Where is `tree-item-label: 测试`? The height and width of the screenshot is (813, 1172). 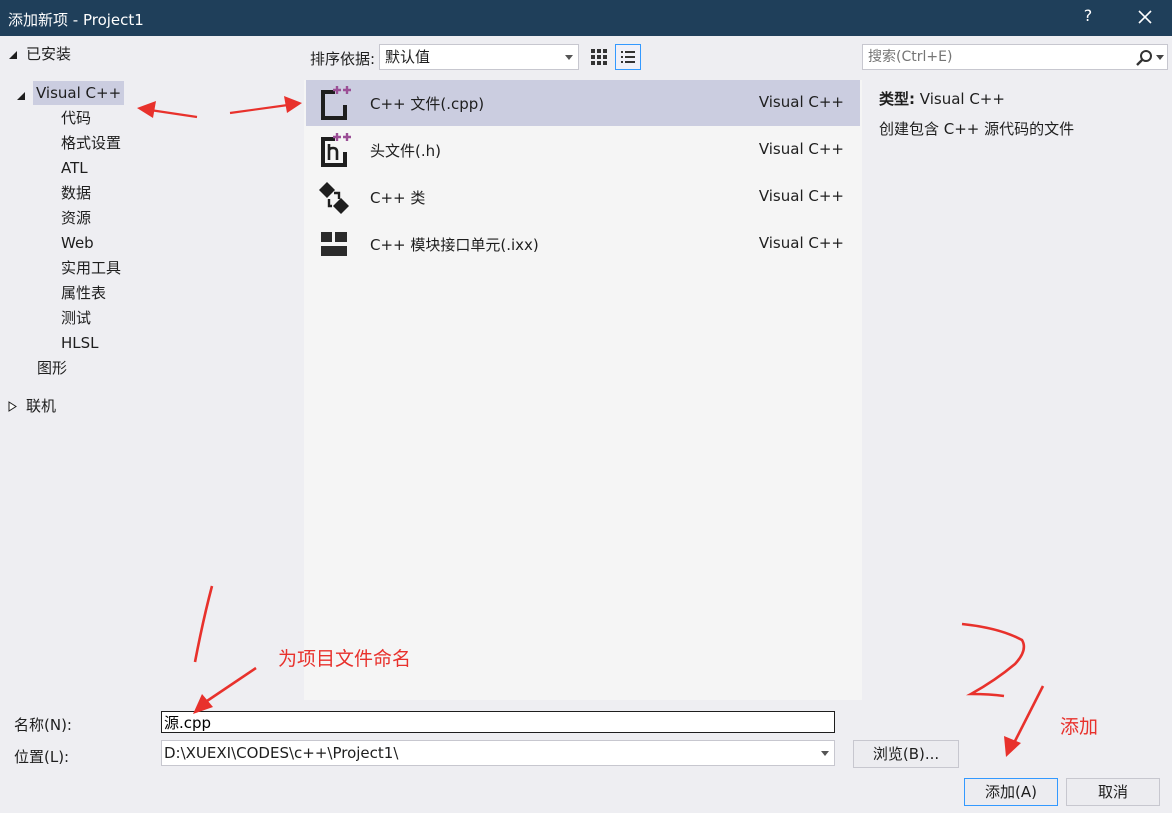 tree-item-label: 测试 is located at coordinates (76, 318).